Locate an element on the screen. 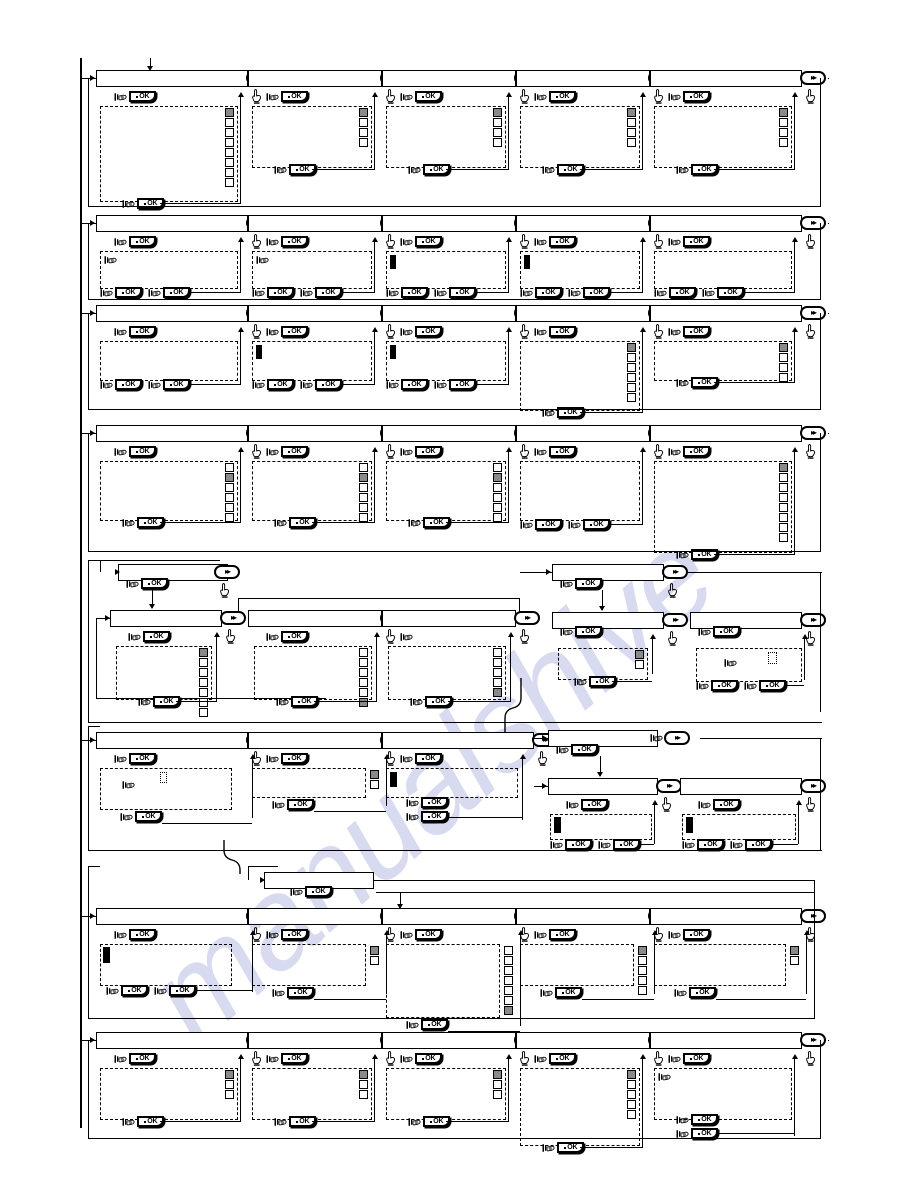 This screenshot has width=918, height=1188. flow-row-2-select-2-key-button: OK is located at coordinates (294, 241).